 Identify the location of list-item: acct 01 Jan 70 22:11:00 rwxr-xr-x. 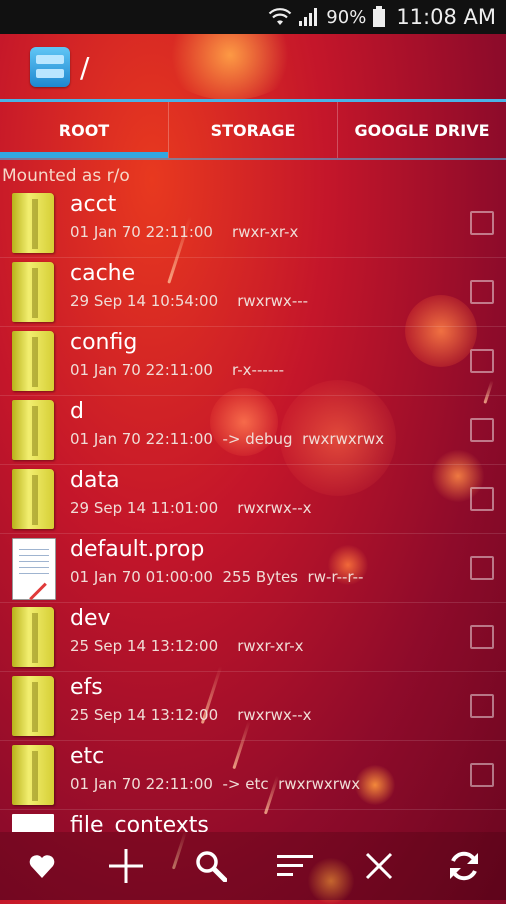
(253, 223).